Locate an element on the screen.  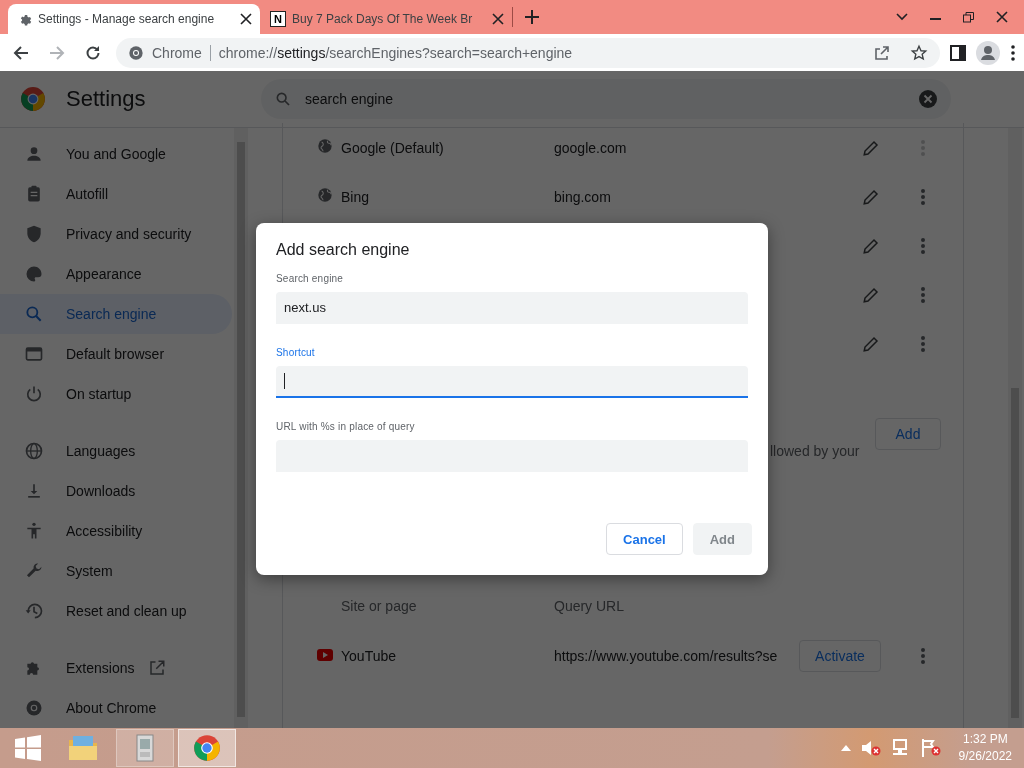
engine-shortcut: bing.com is located at coordinates (583, 196).